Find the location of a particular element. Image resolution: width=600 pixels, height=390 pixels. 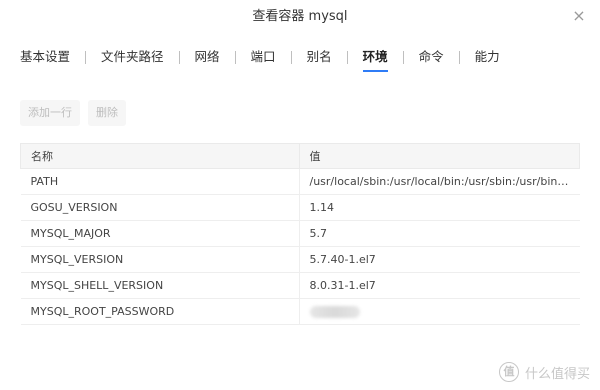

dialog-title: 查看容器 mysql is located at coordinates (300, 16).